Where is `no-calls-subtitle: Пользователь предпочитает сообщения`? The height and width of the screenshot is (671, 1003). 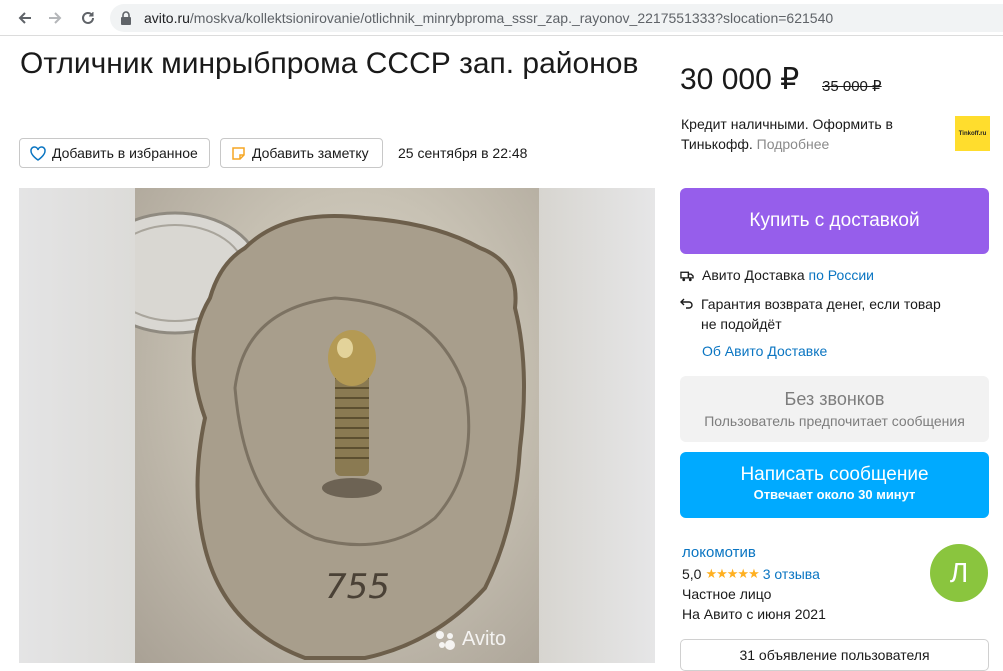 no-calls-subtitle: Пользователь предпочитает сообщения is located at coordinates (834, 421).